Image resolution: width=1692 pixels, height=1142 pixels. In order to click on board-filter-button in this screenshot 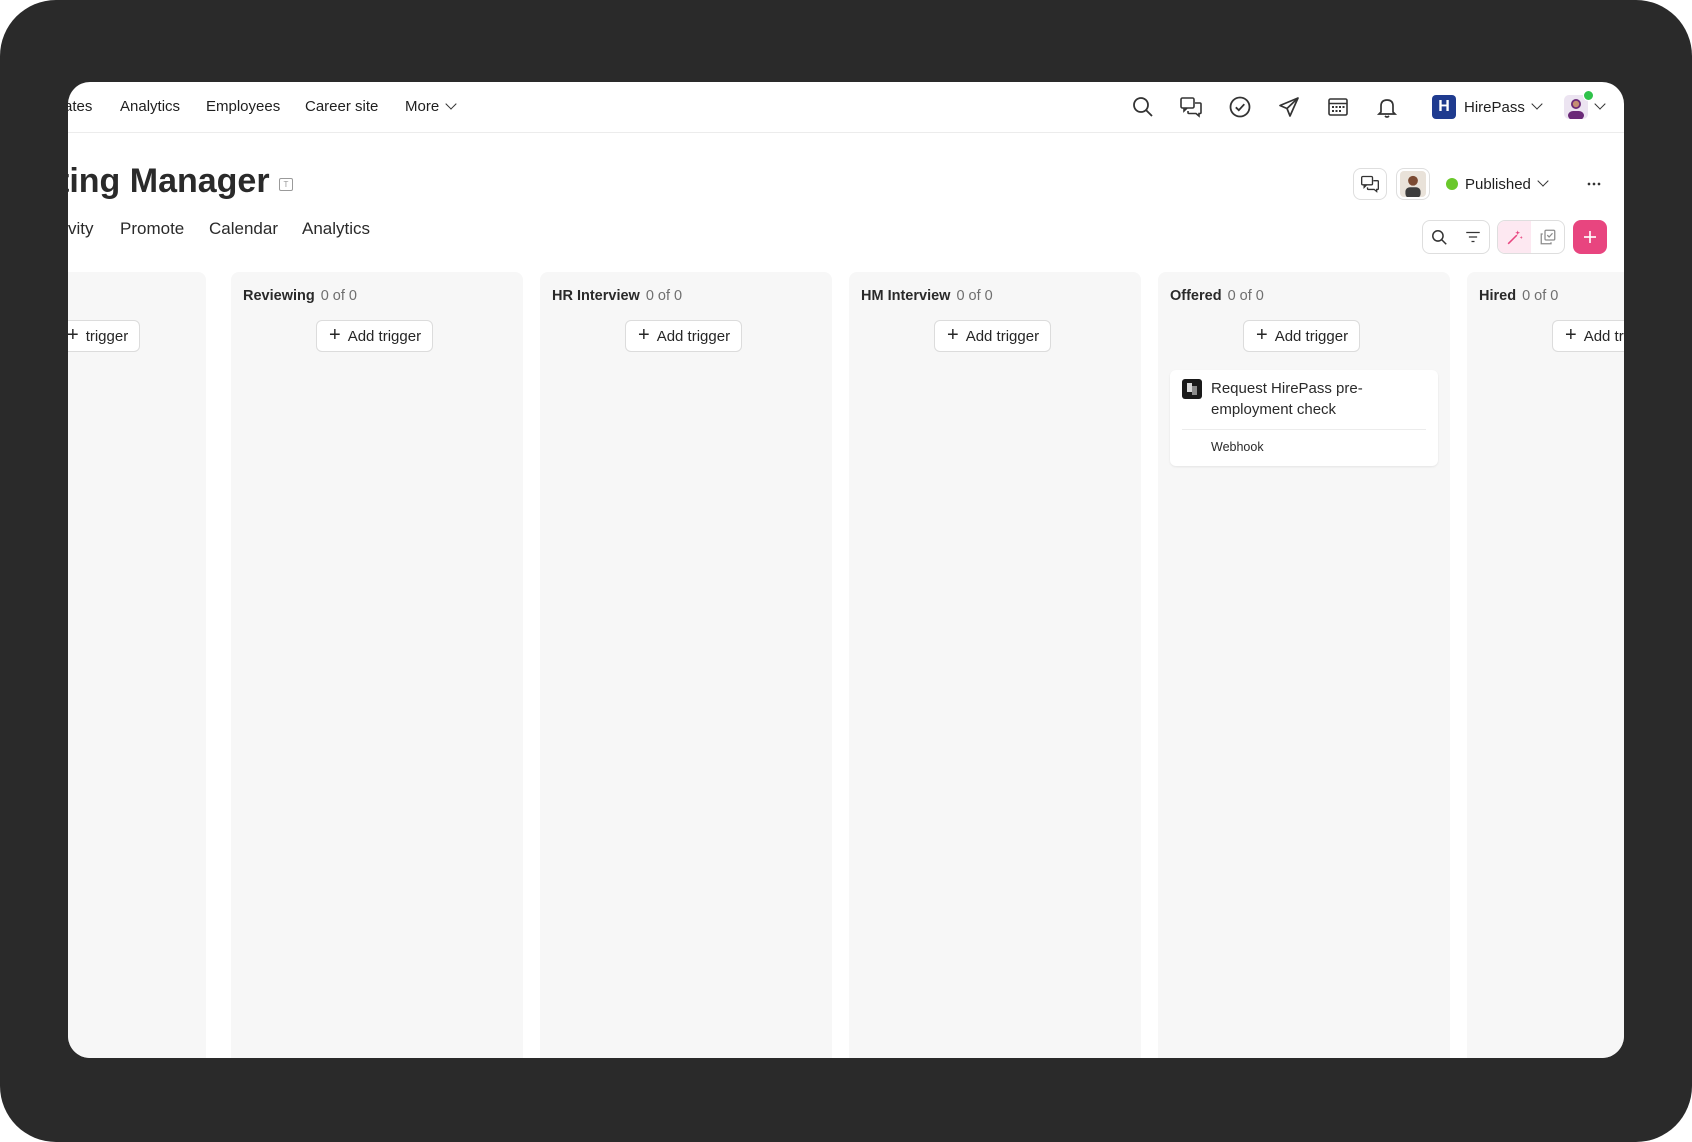, I will do `click(1472, 237)`.